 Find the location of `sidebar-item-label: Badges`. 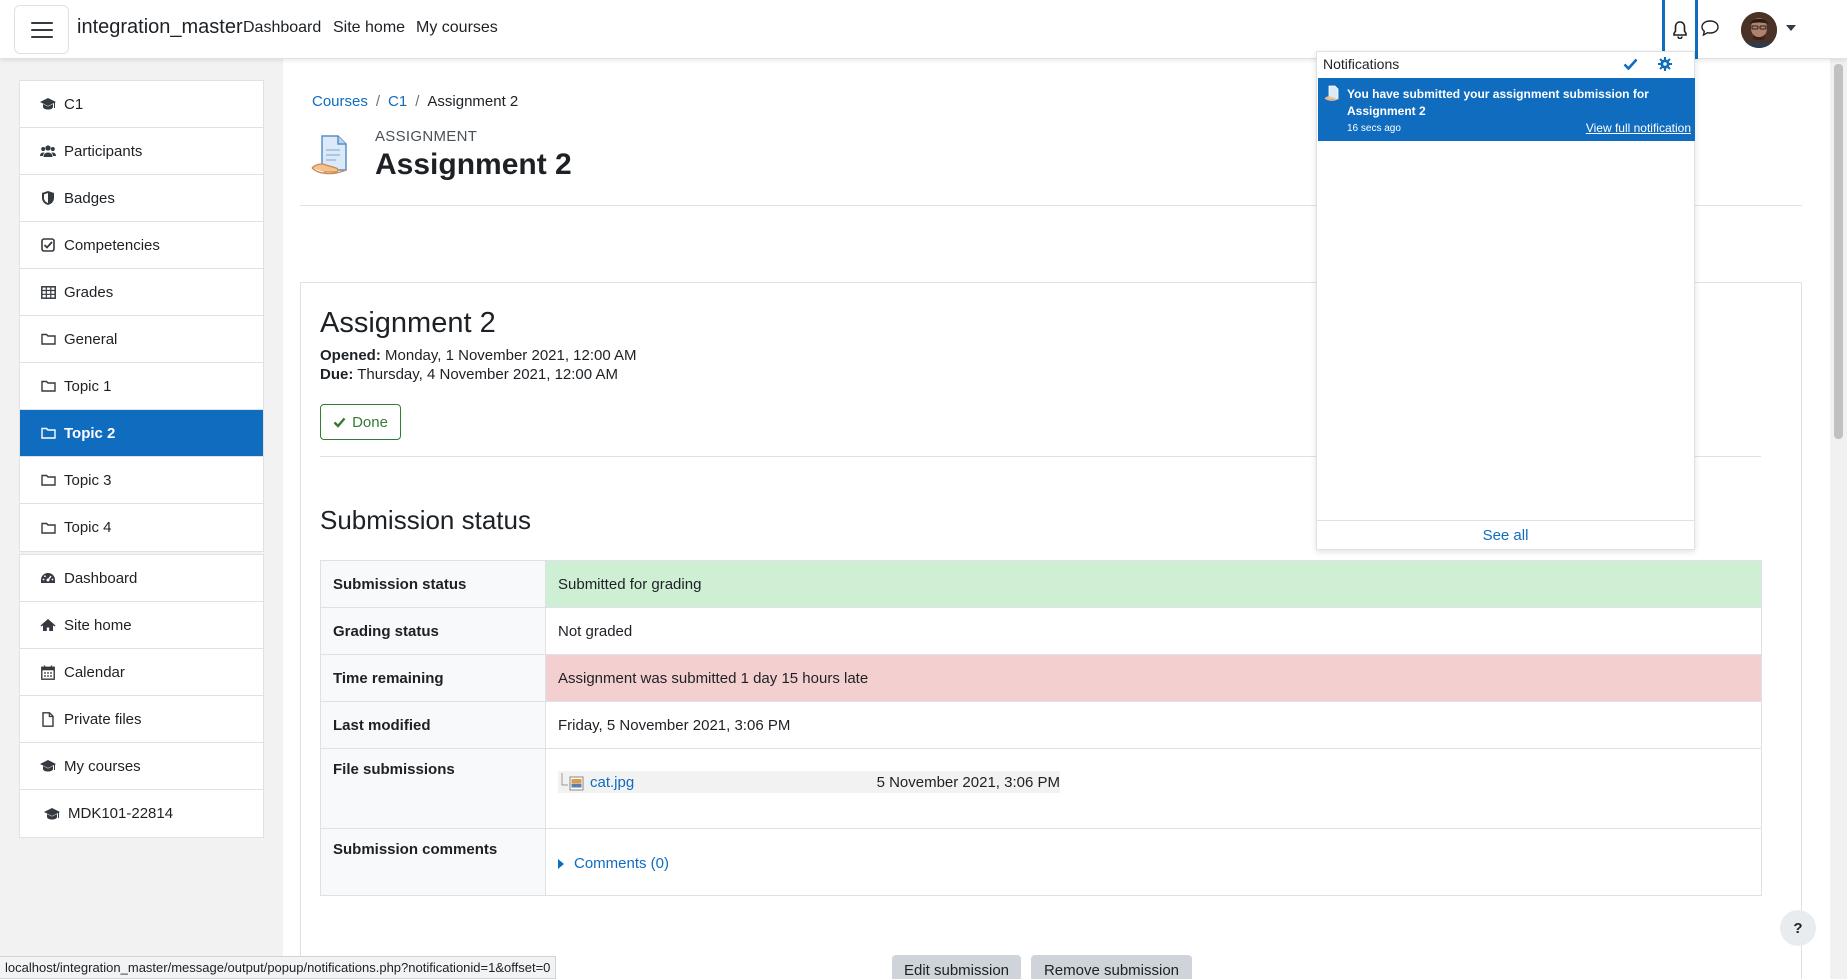

sidebar-item-label: Badges is located at coordinates (89, 198).